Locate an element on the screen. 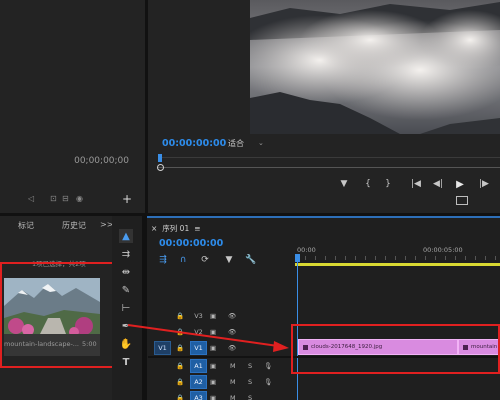 This screenshot has width=500, height=400. program-timecode: 00:00:00:00 is located at coordinates (194, 143).